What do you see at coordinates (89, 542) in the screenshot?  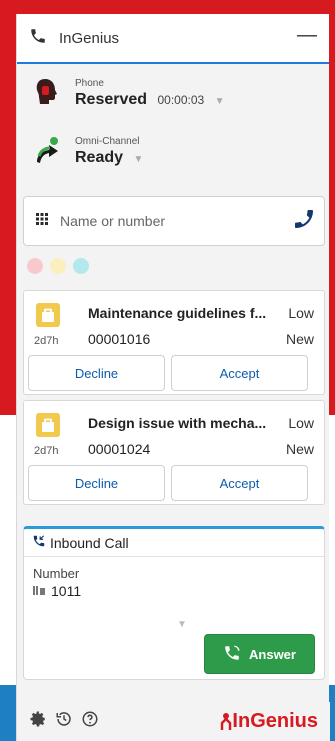 I see `inbound-call-title: Inbound Call` at bounding box center [89, 542].